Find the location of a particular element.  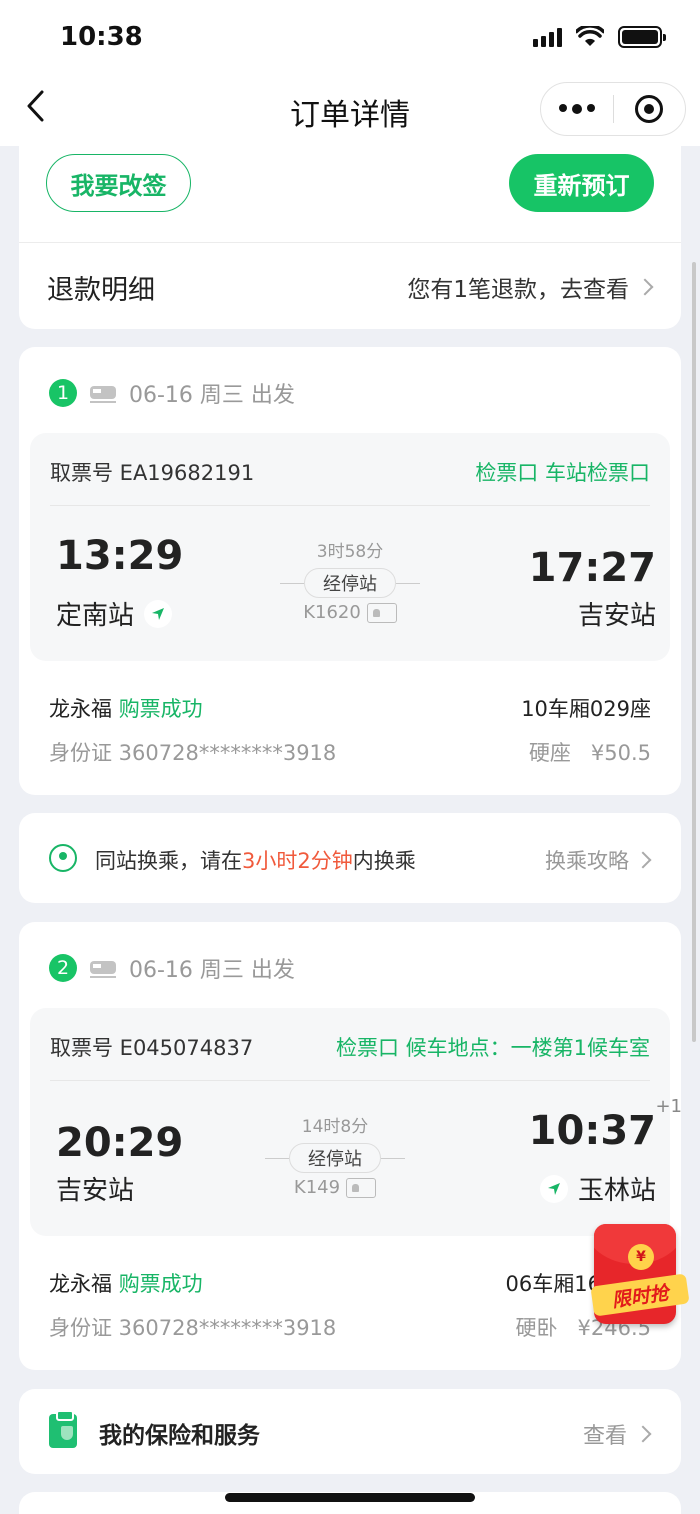

arrival-station: 玉林站 is located at coordinates (597, 1188).